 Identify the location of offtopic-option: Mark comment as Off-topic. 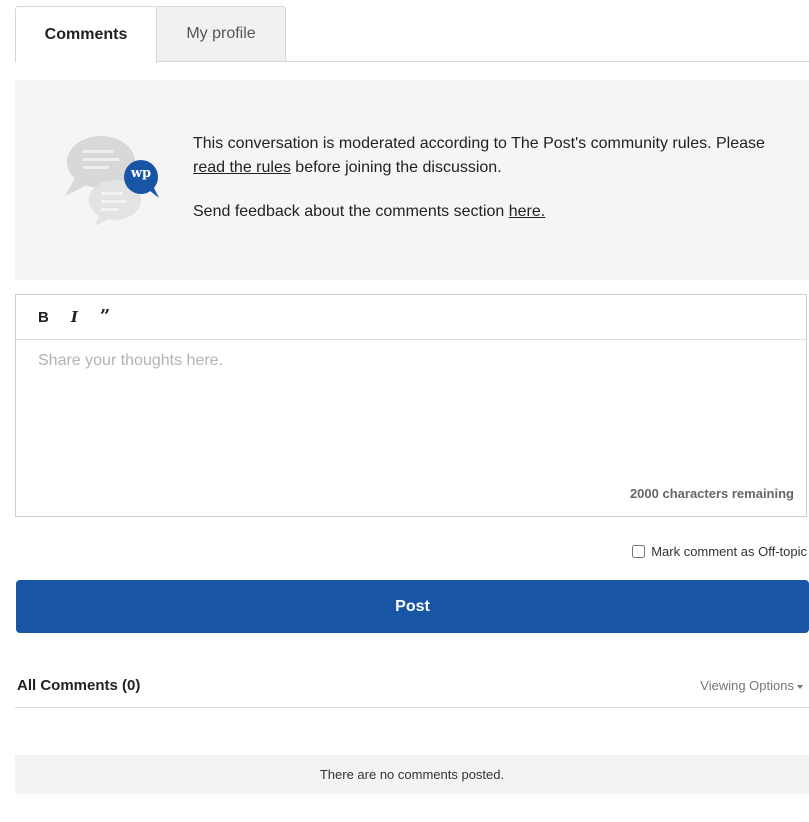
(719, 551).